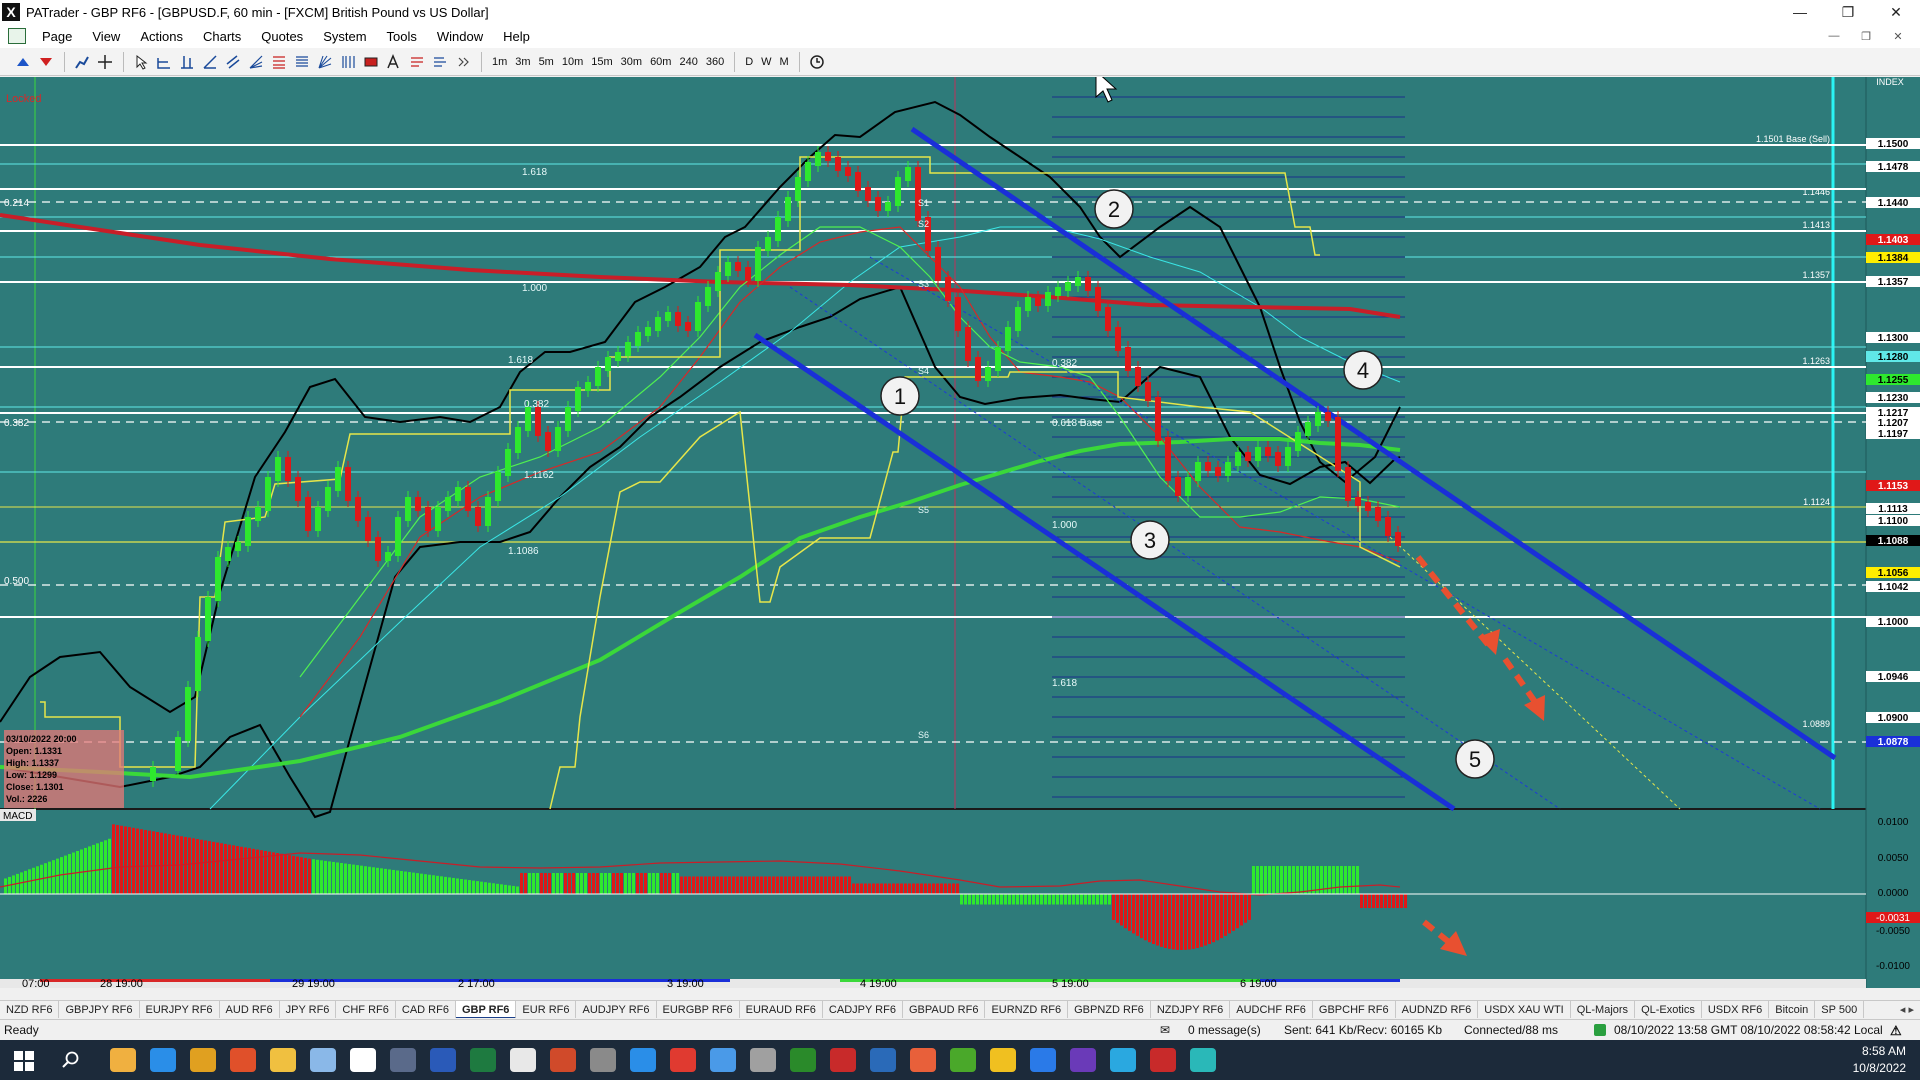 The image size is (1920, 1080). What do you see at coordinates (766, 62) in the screenshot?
I see `timeframe-weekly: W` at bounding box center [766, 62].